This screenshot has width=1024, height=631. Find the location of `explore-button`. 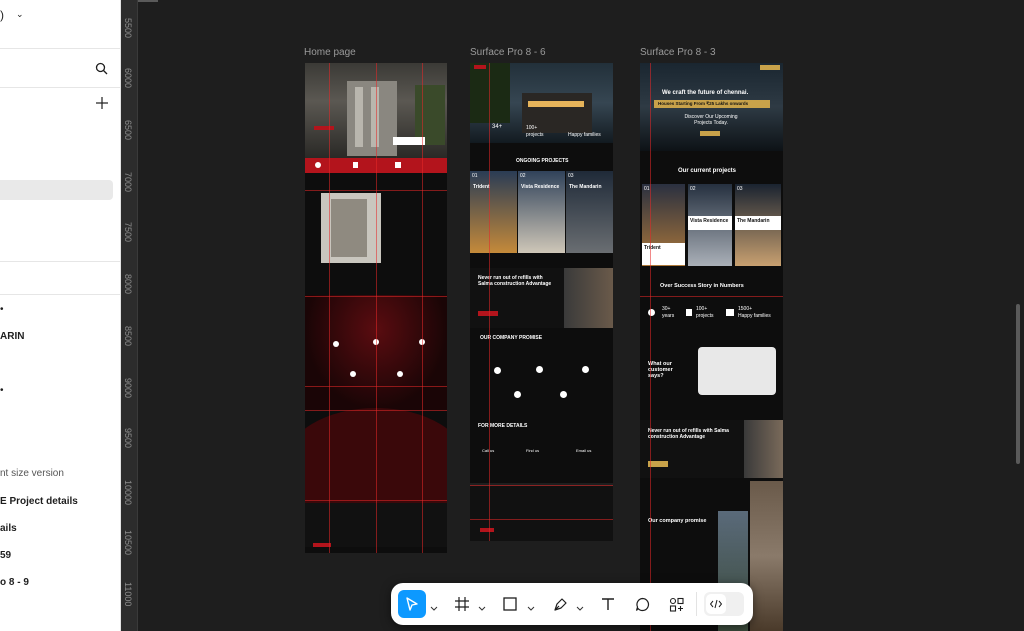

explore-button is located at coordinates (710, 133).